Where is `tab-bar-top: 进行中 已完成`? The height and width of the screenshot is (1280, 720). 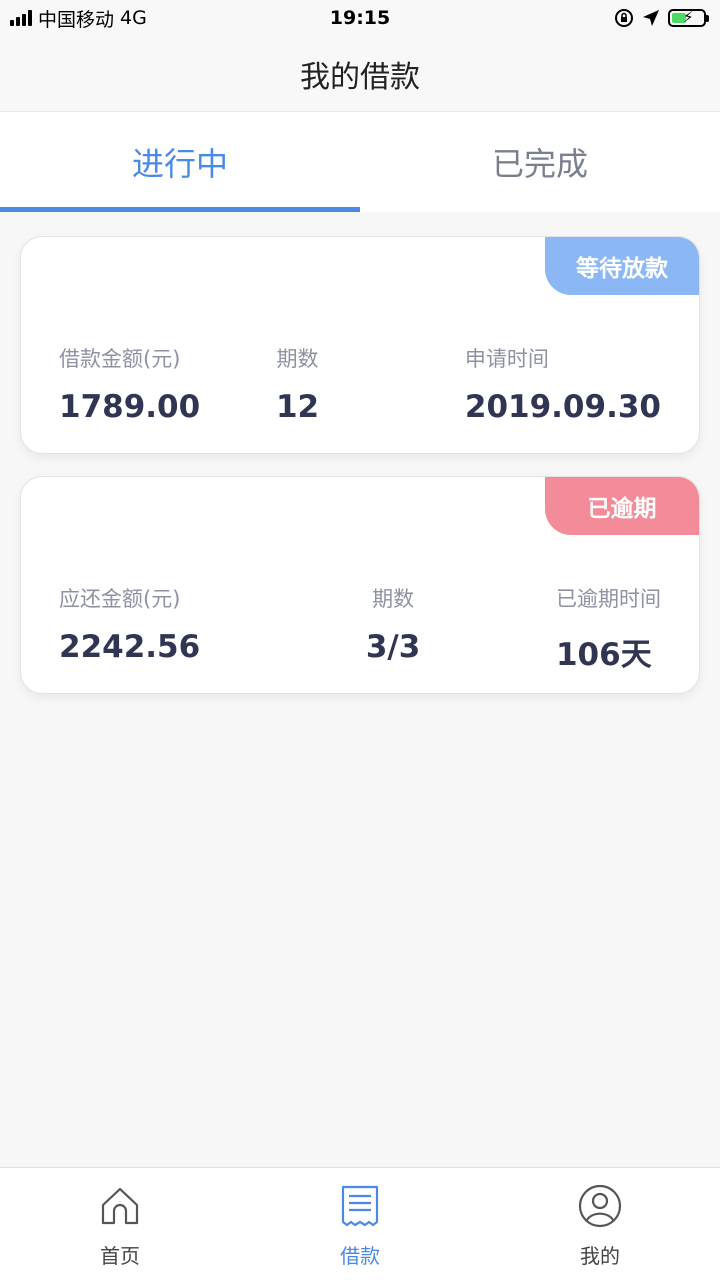
tab-bar-top: 进行中 已完成 is located at coordinates (360, 162).